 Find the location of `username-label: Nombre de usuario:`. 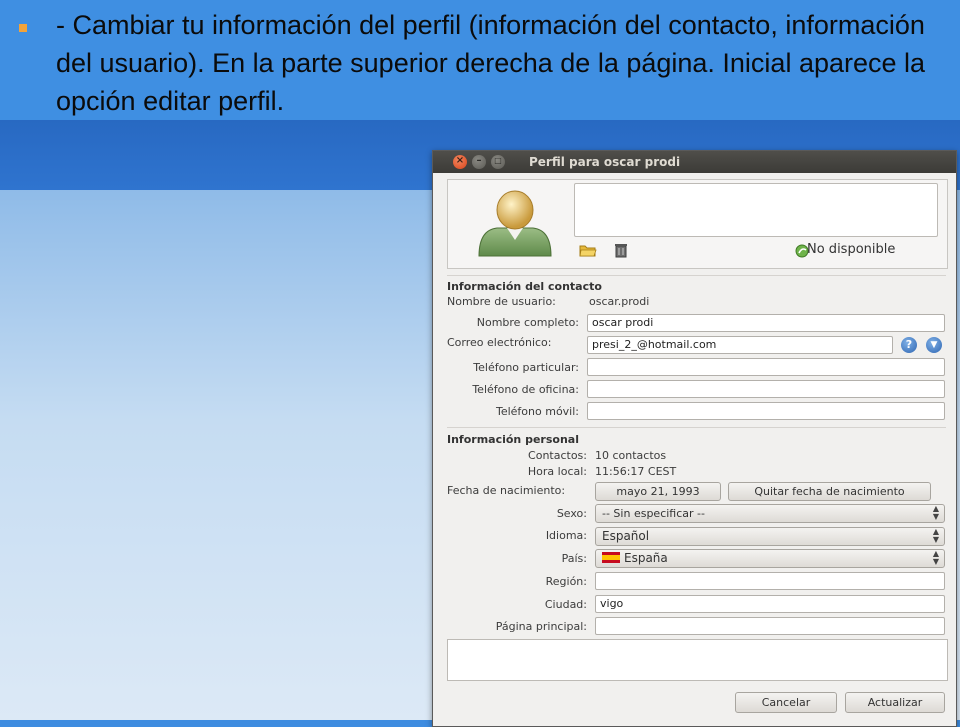

username-label: Nombre de usuario: is located at coordinates (501, 301).